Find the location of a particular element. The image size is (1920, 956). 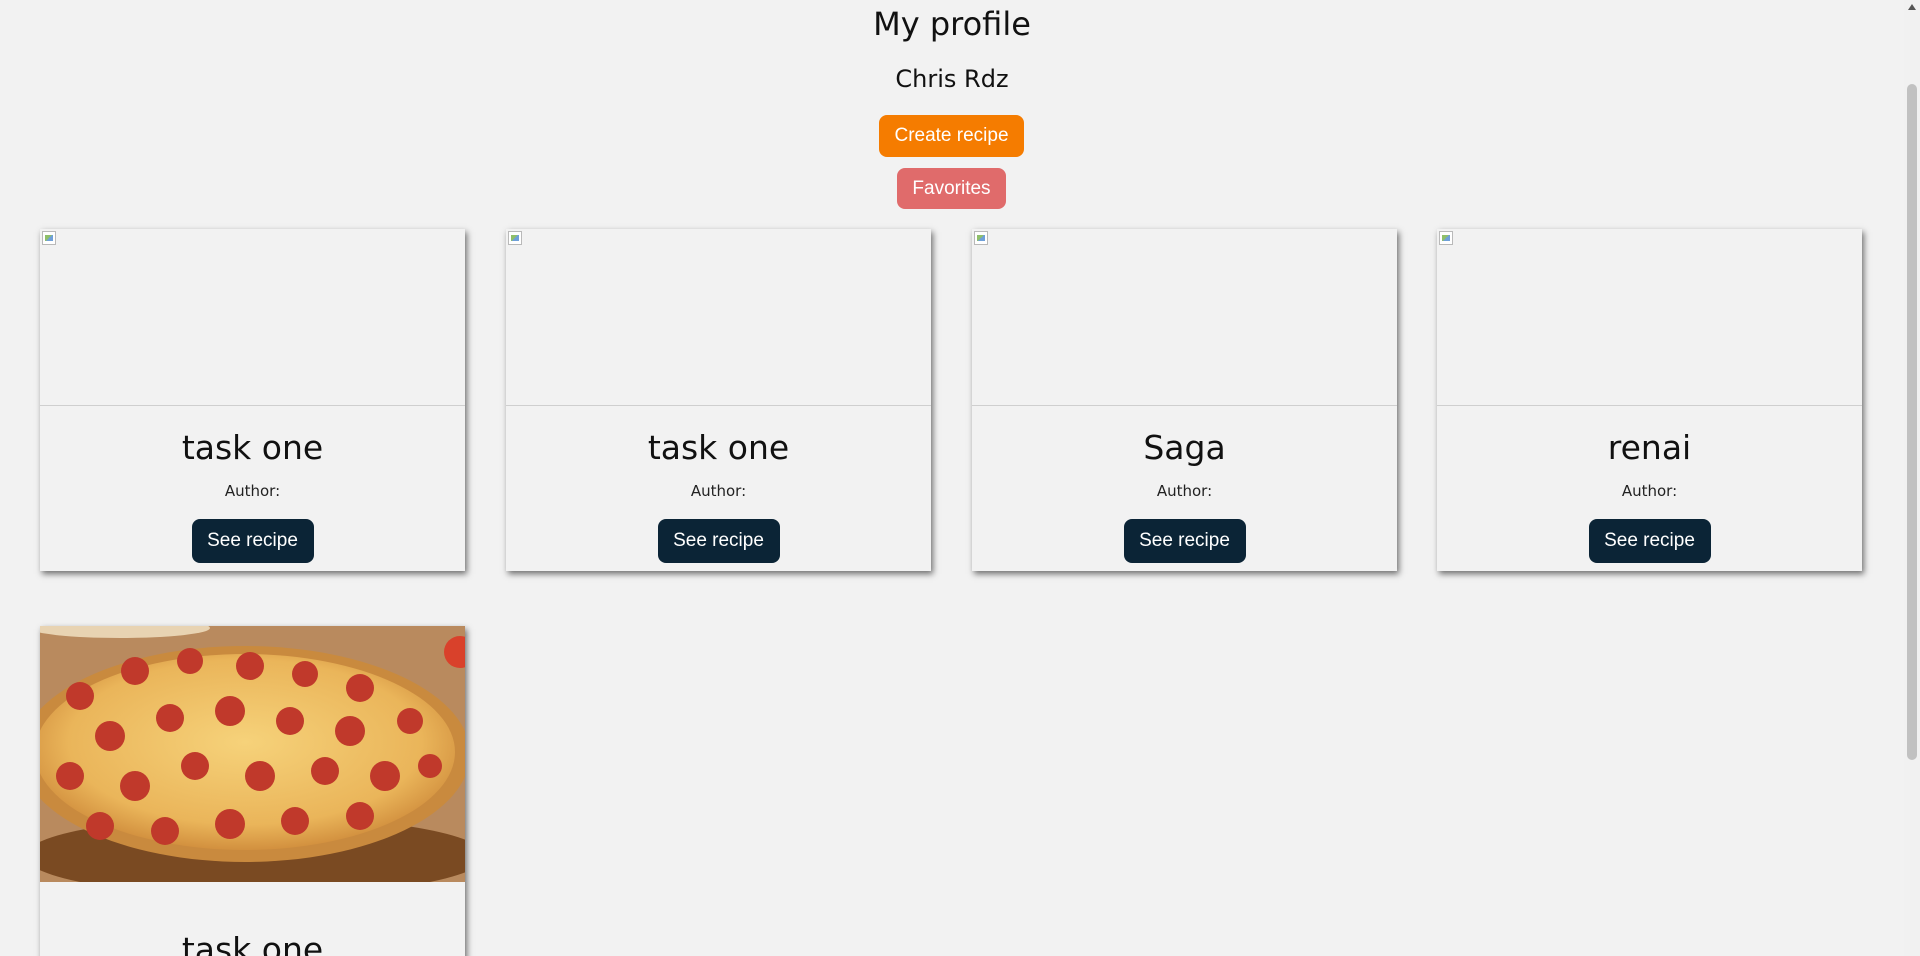

recipe-title: renai is located at coordinates (1649, 447).